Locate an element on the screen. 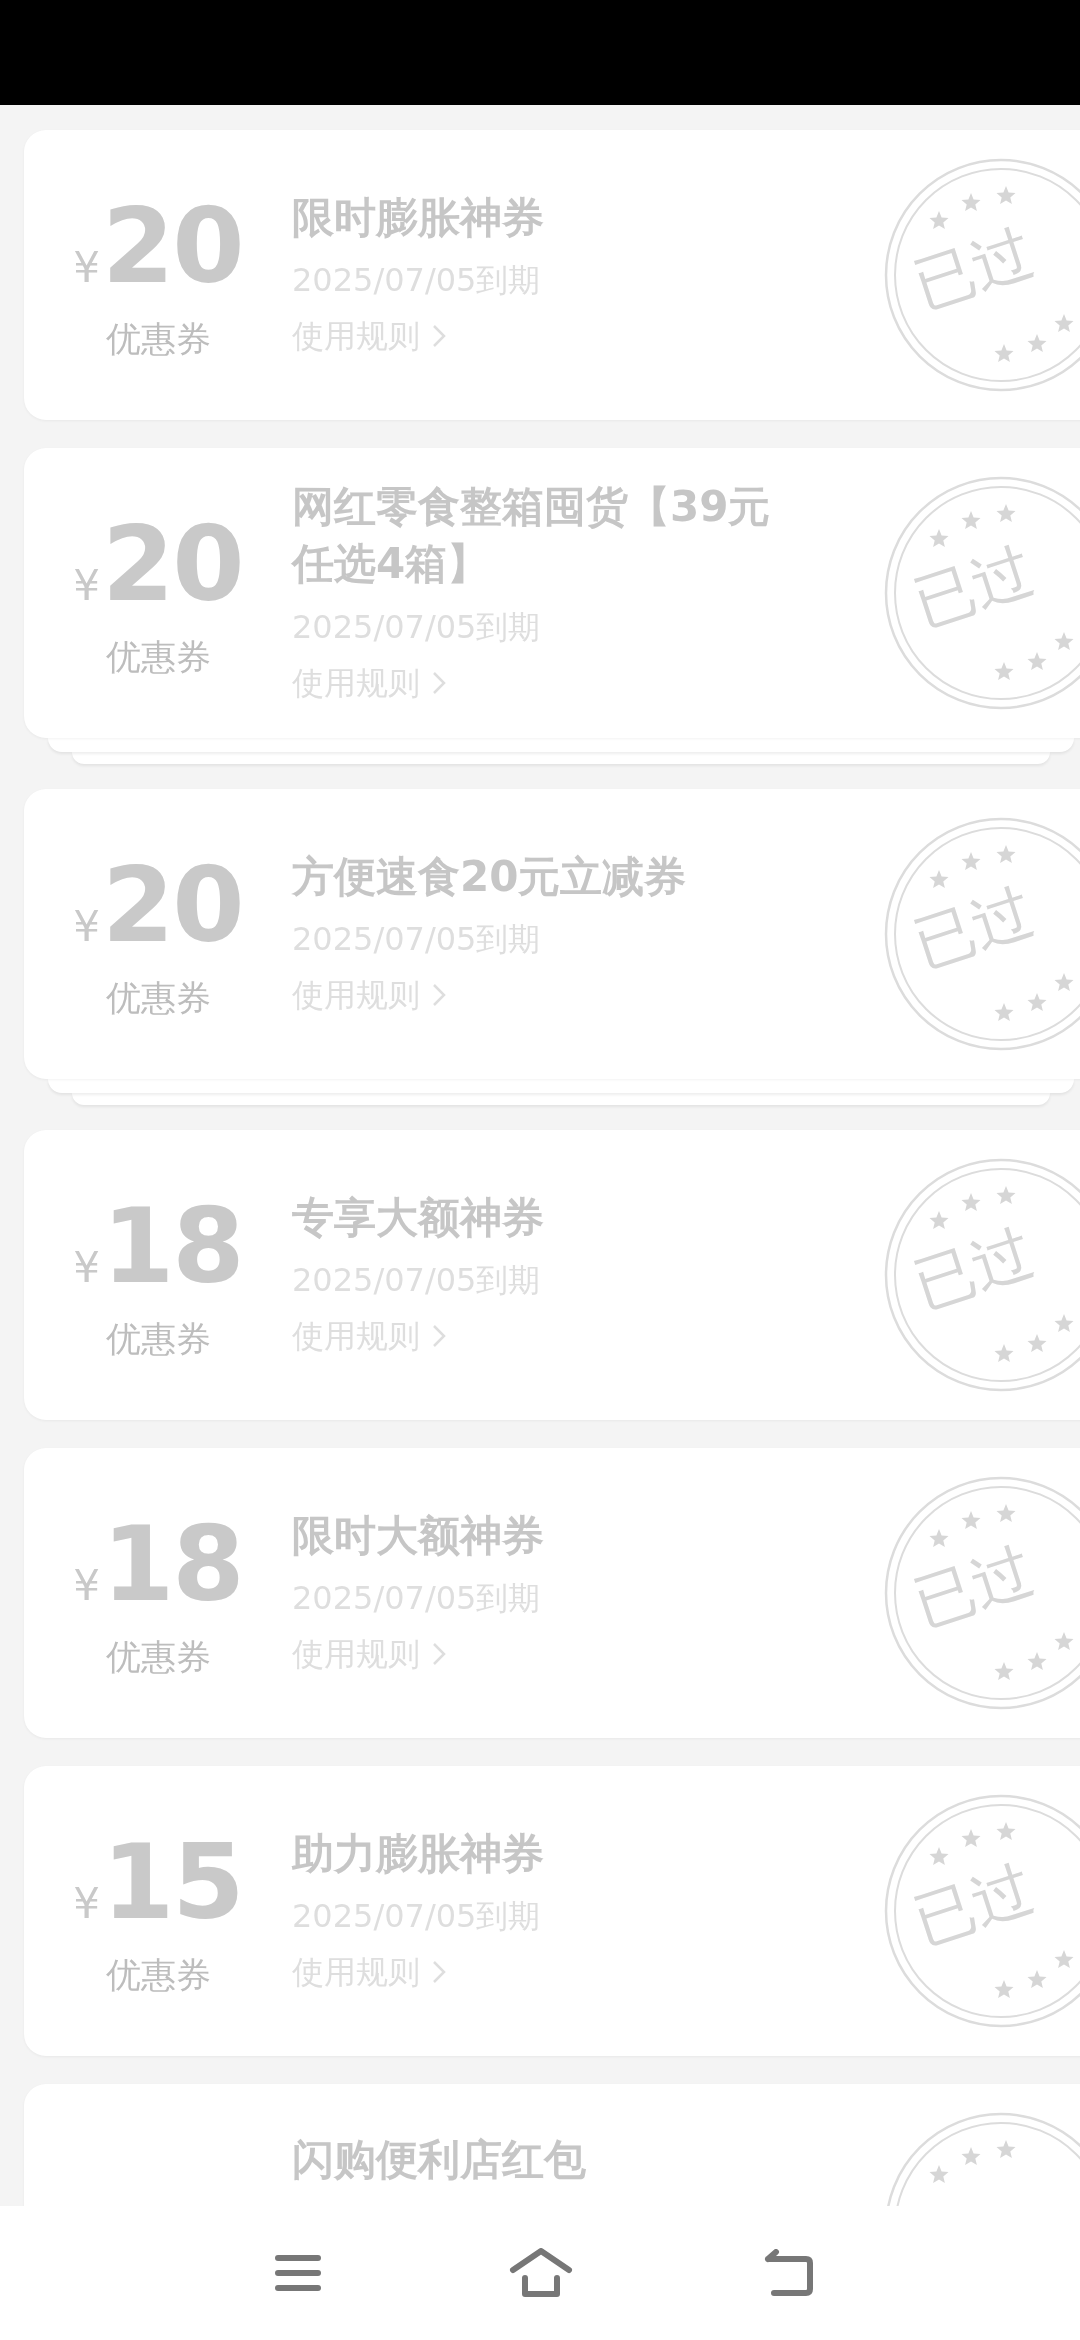 The height and width of the screenshot is (2340, 1080). menu-icon is located at coordinates (297, 2273).